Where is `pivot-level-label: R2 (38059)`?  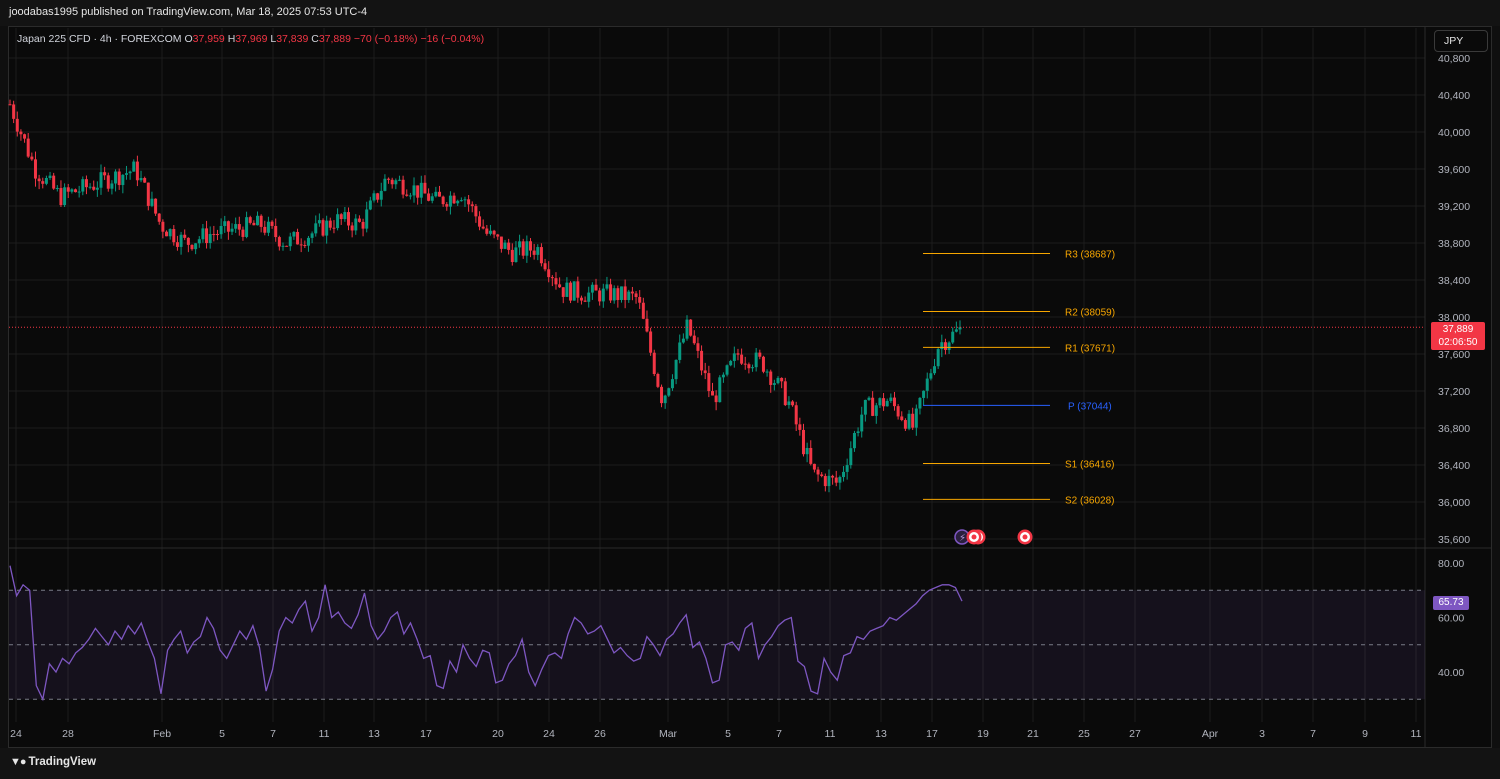
pivot-level-label: R2 (38059) is located at coordinates (1090, 313).